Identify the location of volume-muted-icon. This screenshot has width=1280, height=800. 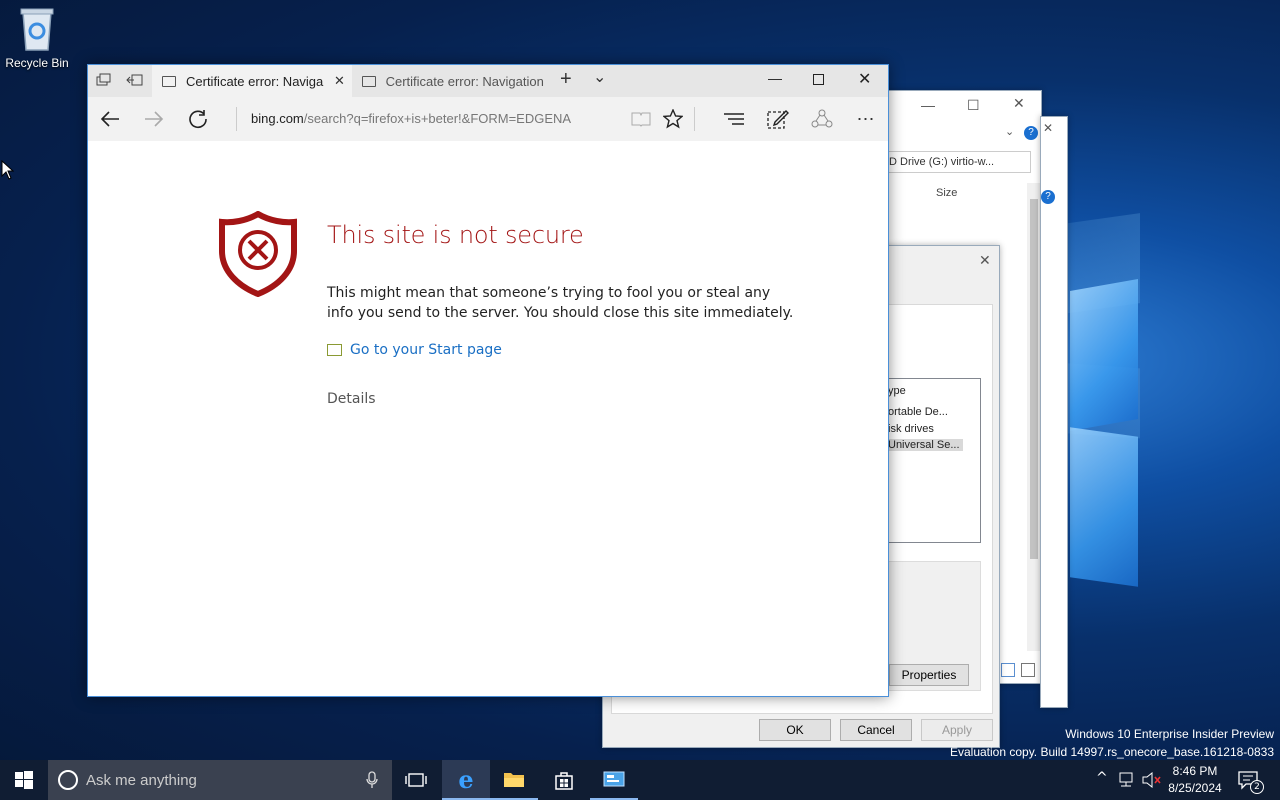
(1152, 781).